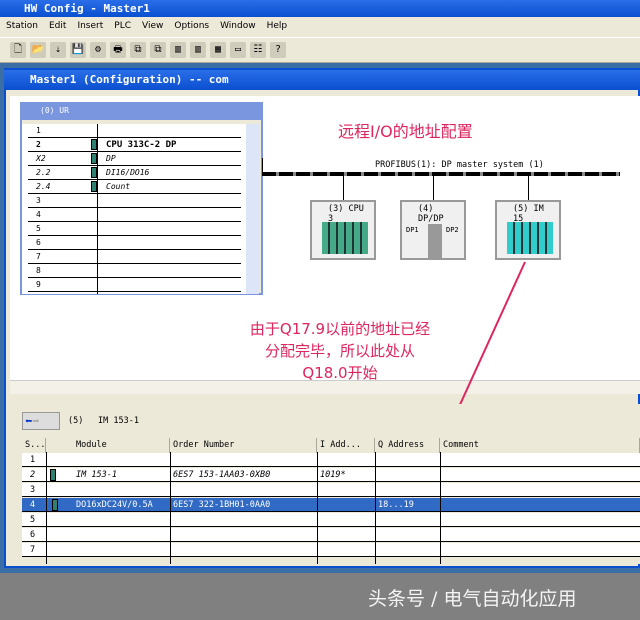 This screenshot has width=640, height=620. Describe the element at coordinates (118, 421) in the screenshot. I see `station-name: IM 153-1` at that location.